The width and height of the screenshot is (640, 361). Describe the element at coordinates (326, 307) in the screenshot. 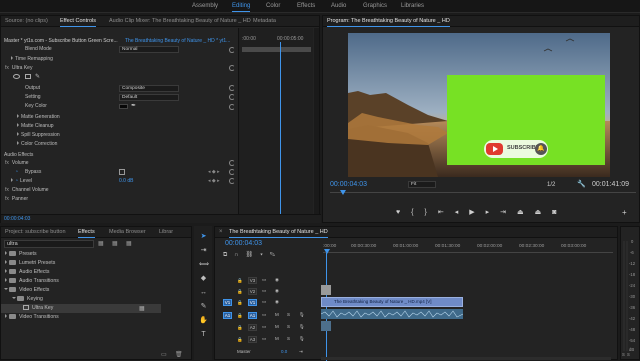

I see `timeline-playhead-line` at that location.